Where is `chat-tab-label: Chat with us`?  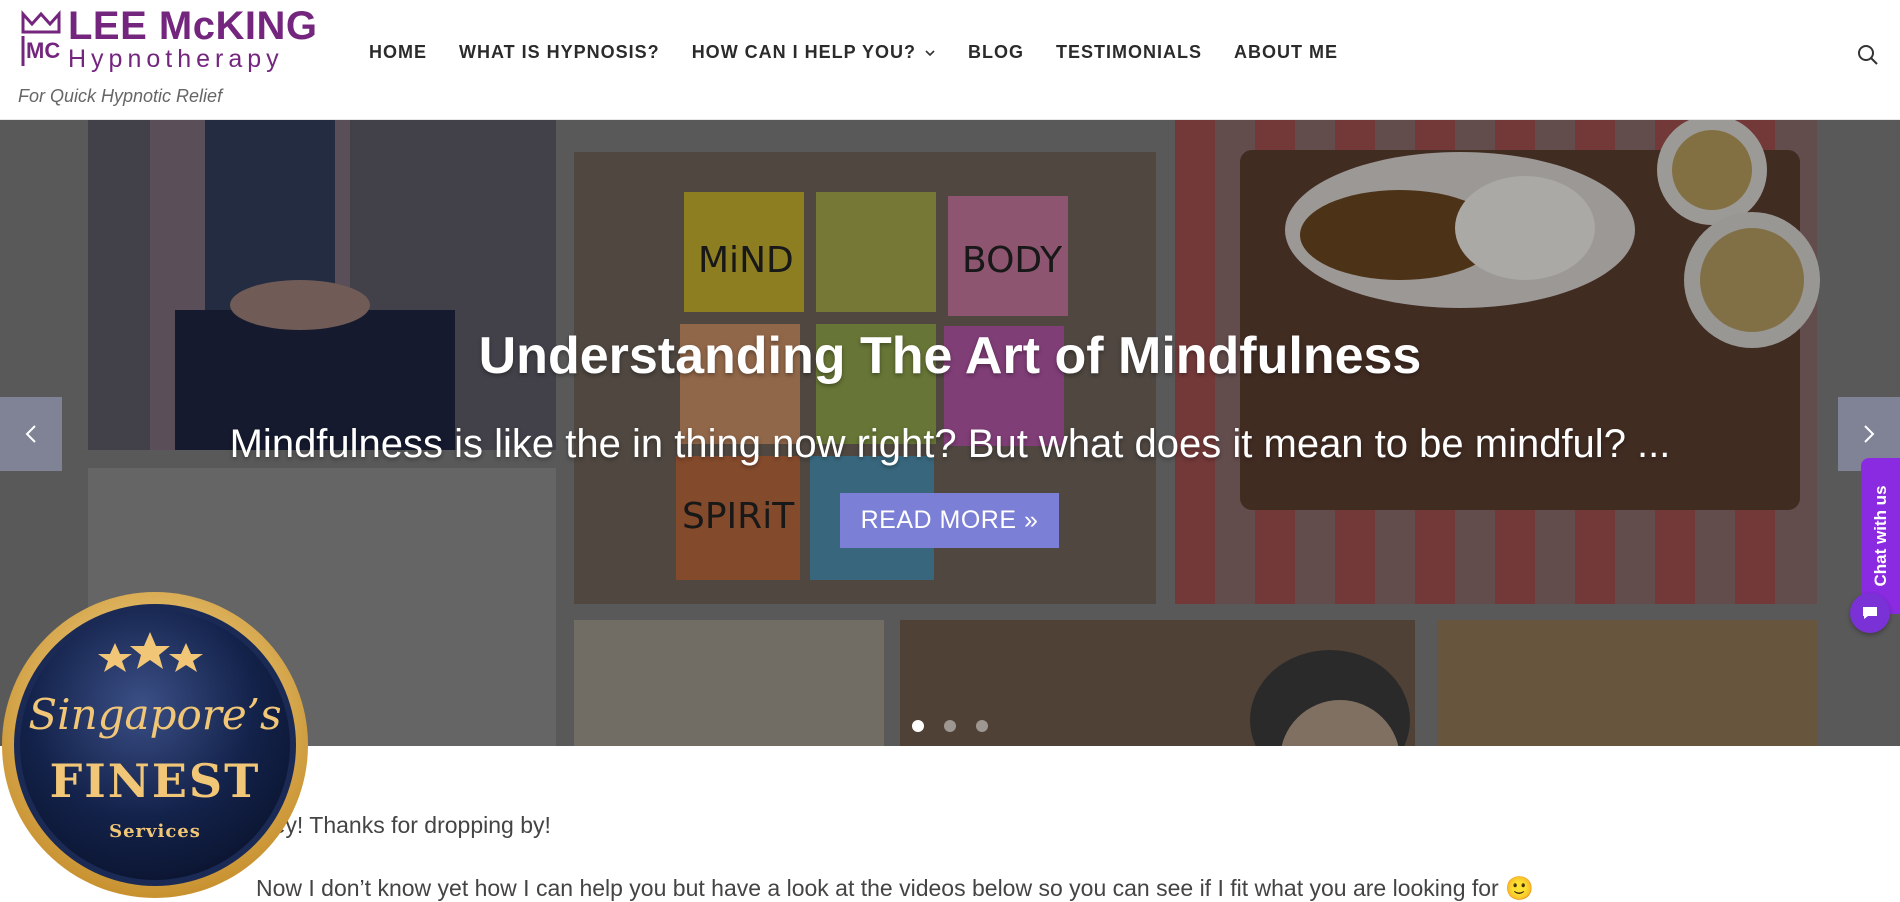
chat-tab-label: Chat with us is located at coordinates (1880, 536).